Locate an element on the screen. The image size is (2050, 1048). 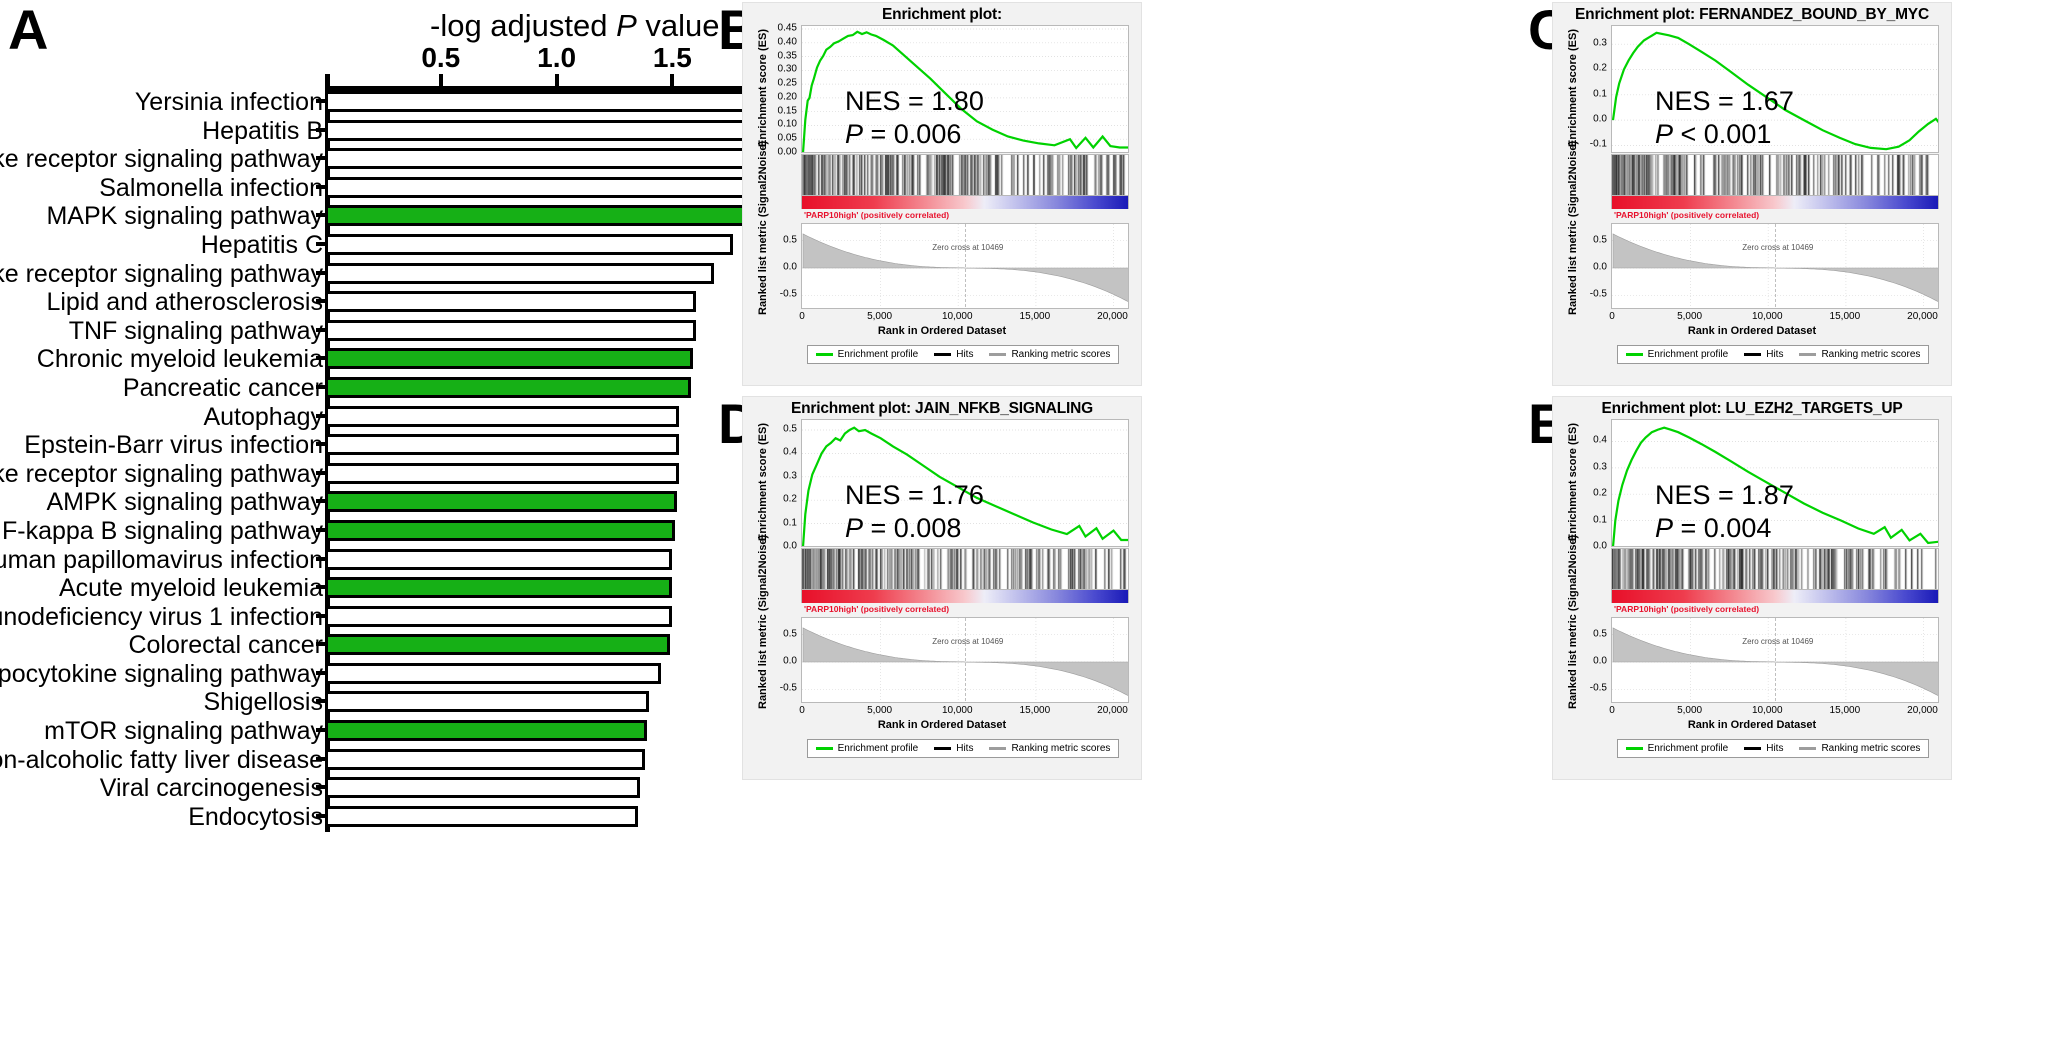
panel-a-category-label: MAPK signaling pathway is located at coordinates (184, 216).